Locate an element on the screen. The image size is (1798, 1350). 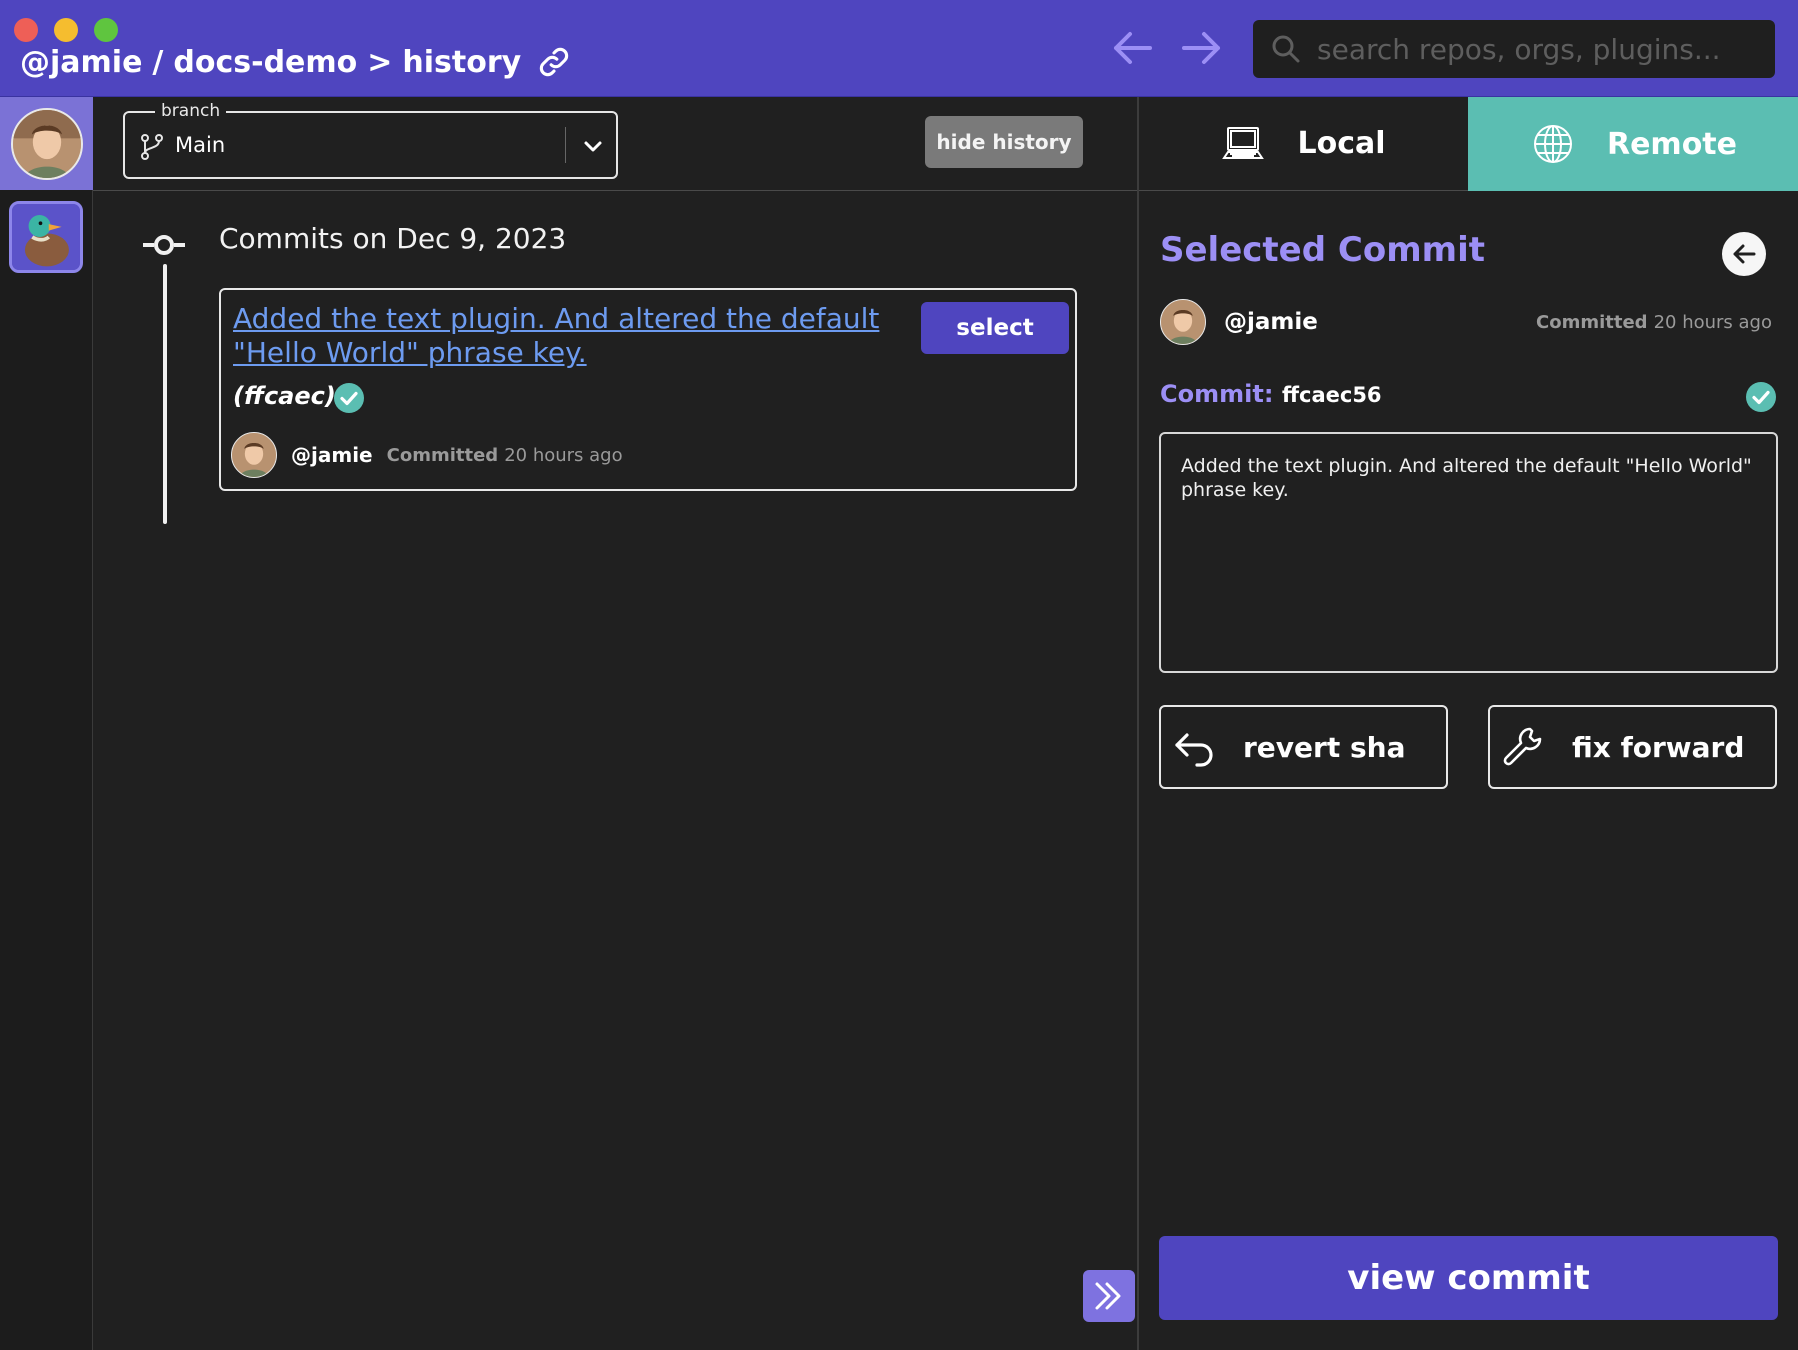
branch-divider is located at coordinates (565, 145).